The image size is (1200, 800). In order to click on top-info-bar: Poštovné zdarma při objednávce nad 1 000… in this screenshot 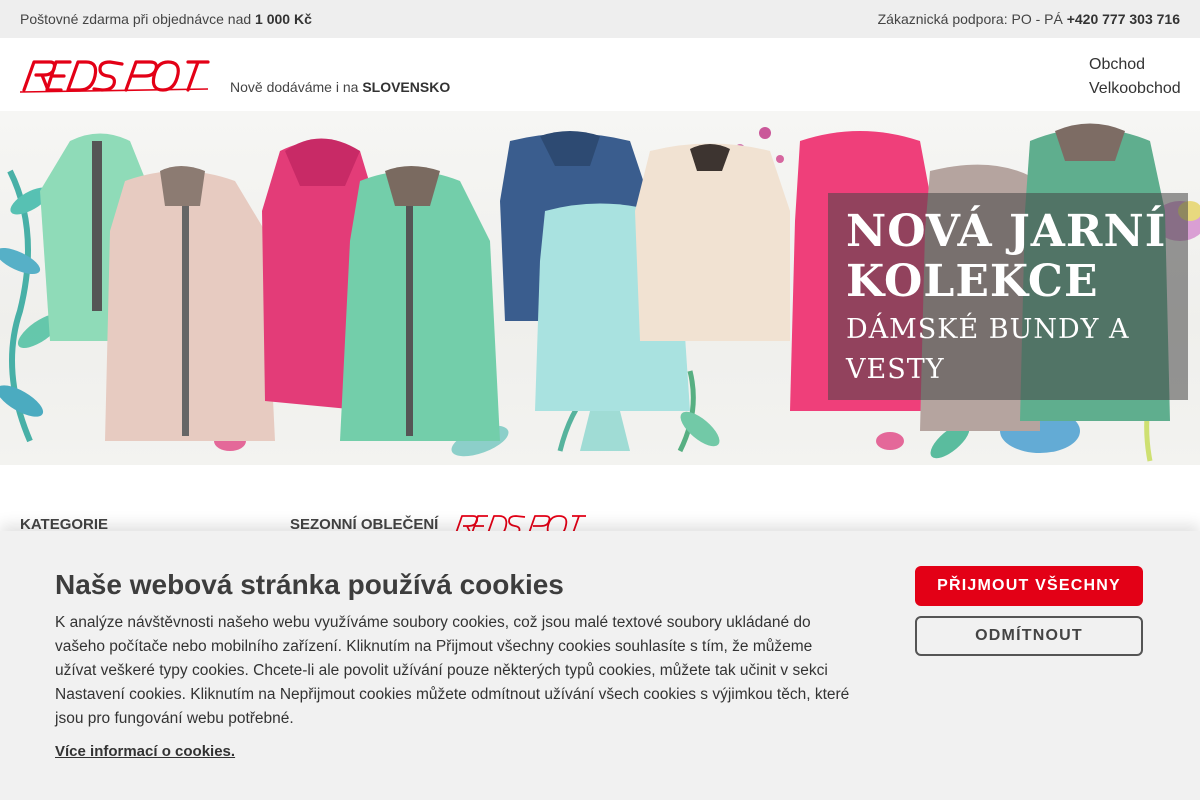, I will do `click(600, 19)`.